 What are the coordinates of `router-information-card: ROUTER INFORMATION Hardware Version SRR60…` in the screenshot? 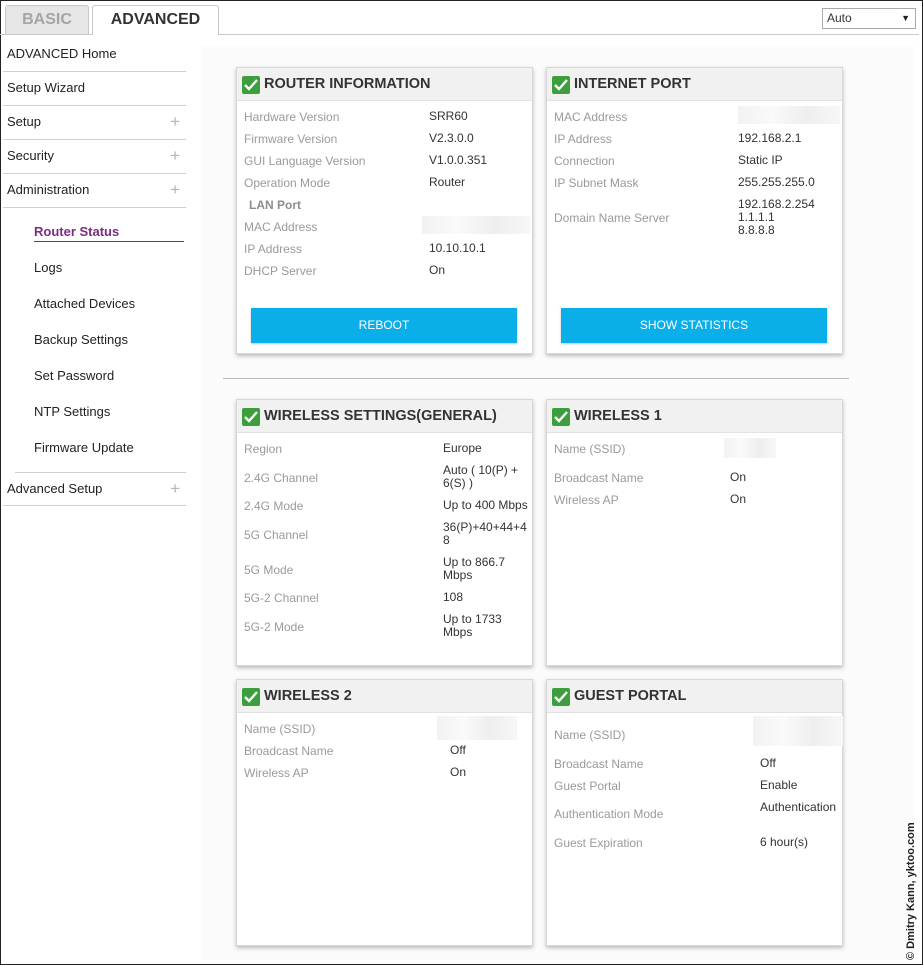 It's located at (384, 210).